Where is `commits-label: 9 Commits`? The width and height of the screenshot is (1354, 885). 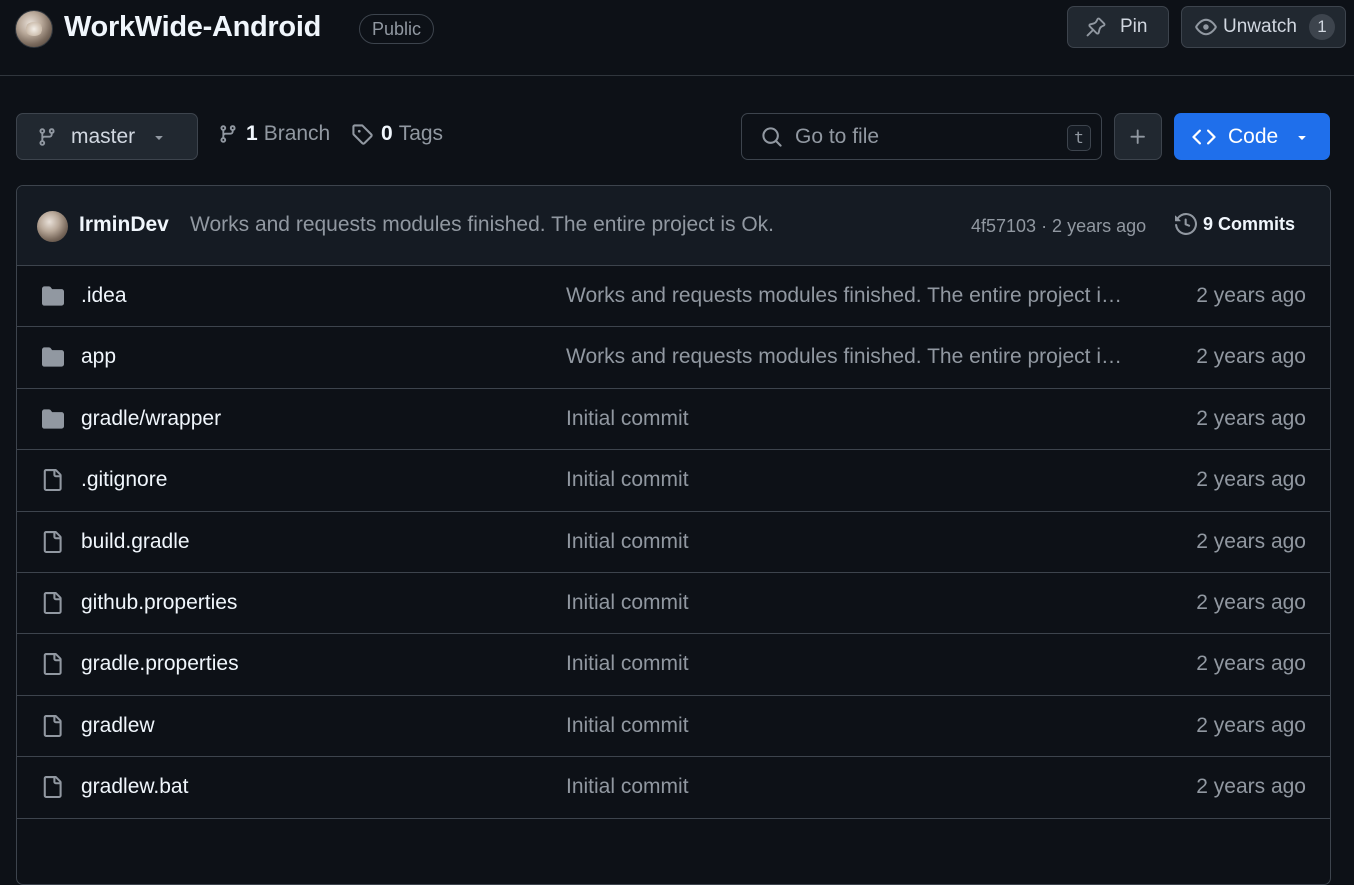 commits-label: 9 Commits is located at coordinates (1249, 223).